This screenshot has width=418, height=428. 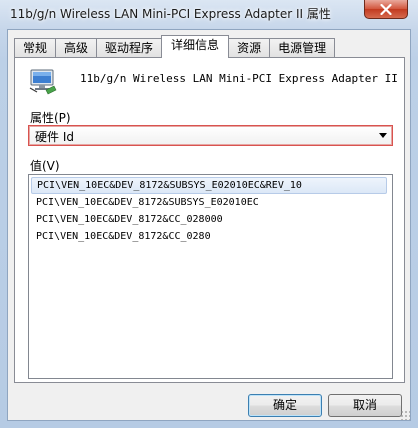 What do you see at coordinates (209, 219) in the screenshot?
I see `list-item: PCI\VEN_10EC&DEV_8172&CC_028000` at bounding box center [209, 219].